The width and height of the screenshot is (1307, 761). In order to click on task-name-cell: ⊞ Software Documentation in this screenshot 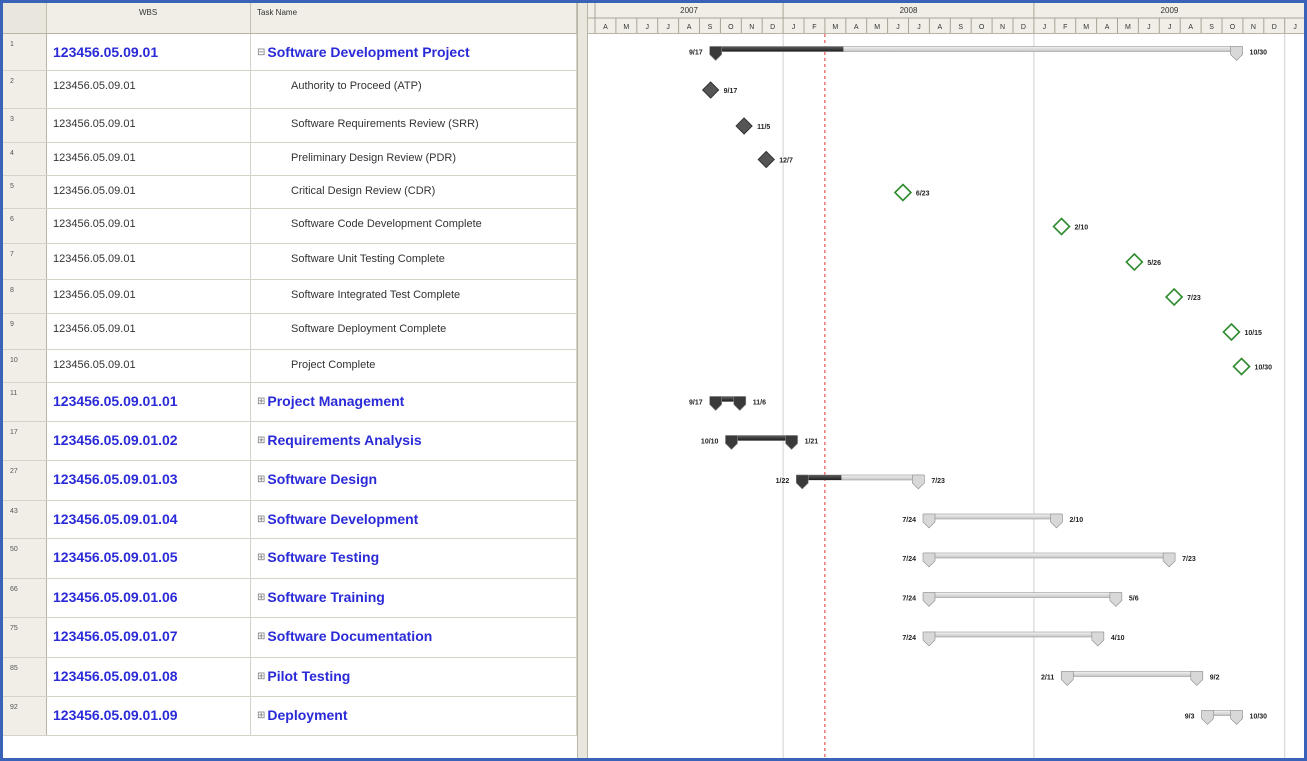, I will do `click(414, 637)`.